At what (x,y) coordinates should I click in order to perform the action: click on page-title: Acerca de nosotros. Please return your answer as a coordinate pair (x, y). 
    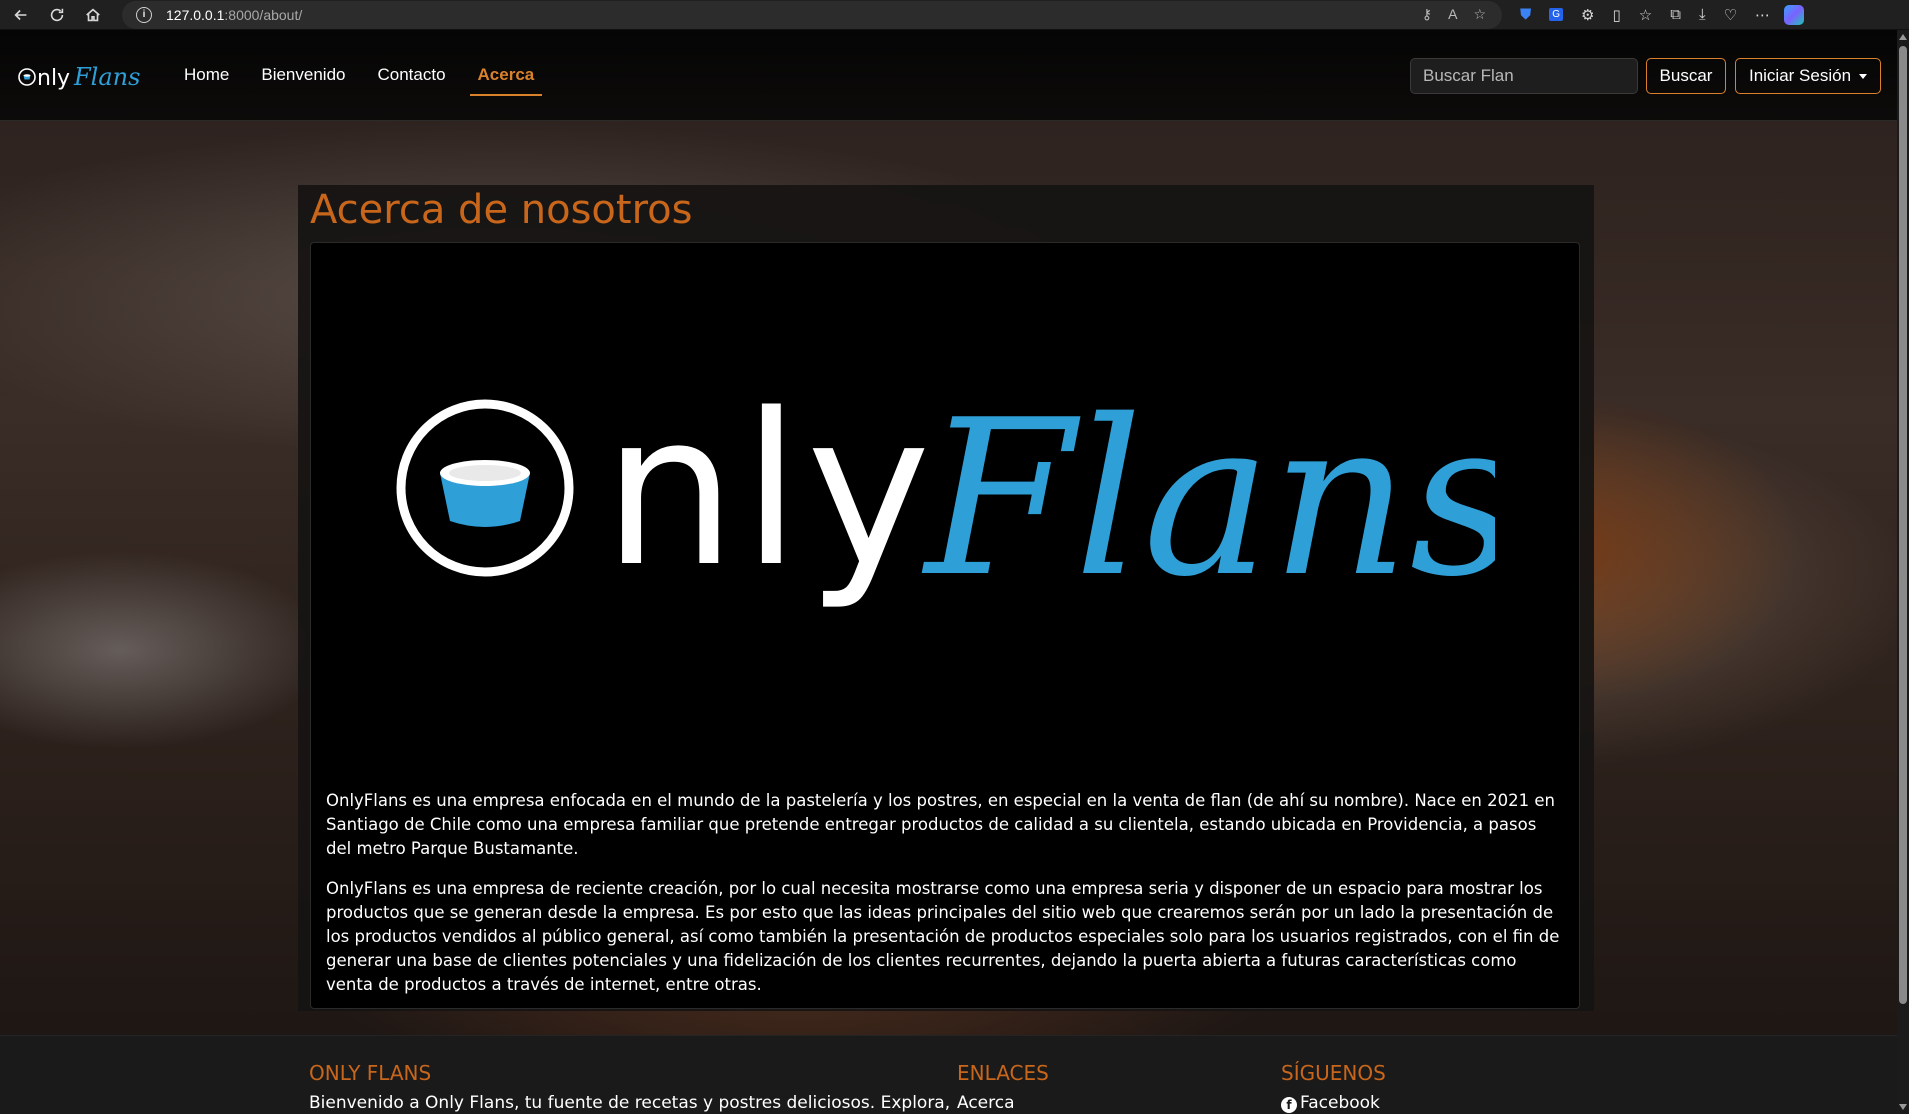
    Looking at the image, I should click on (501, 210).